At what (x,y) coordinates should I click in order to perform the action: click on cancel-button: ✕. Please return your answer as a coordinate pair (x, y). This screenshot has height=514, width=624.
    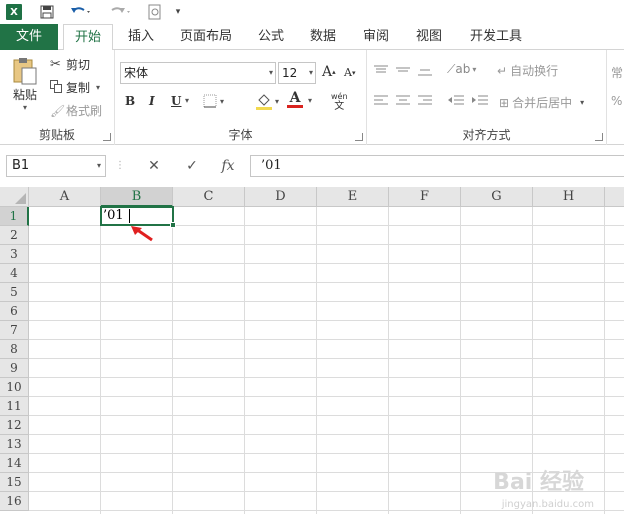
    Looking at the image, I should click on (154, 166).